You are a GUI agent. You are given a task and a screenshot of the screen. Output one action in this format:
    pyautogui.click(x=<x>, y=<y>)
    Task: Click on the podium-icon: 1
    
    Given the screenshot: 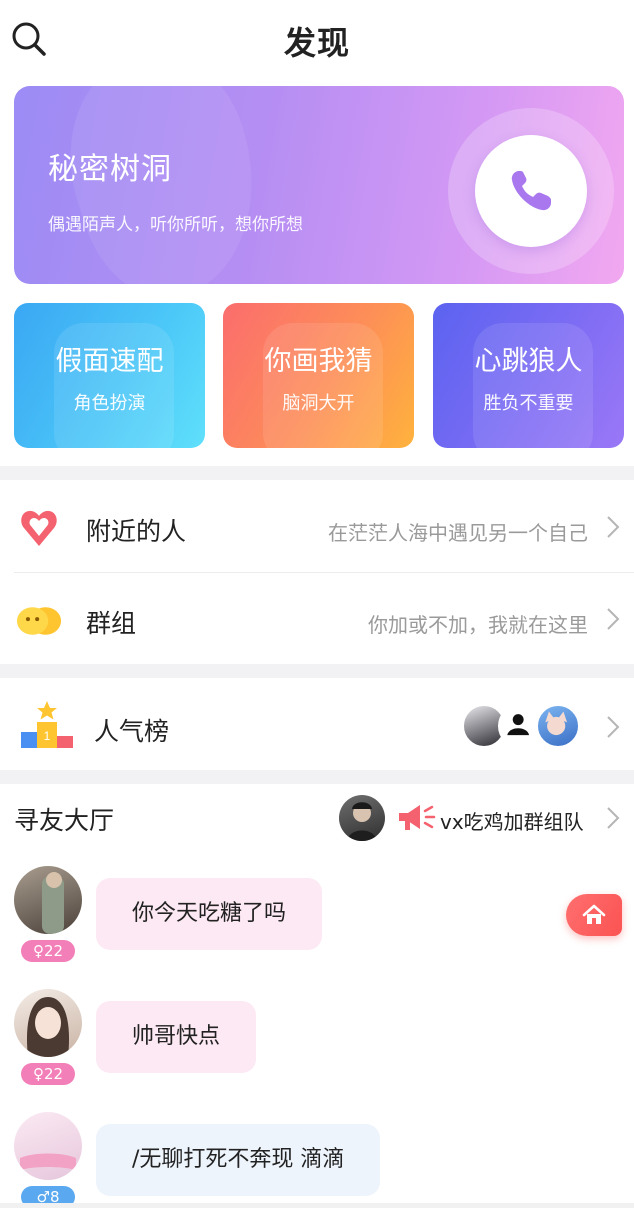 What is the action you would take?
    pyautogui.click(x=47, y=724)
    